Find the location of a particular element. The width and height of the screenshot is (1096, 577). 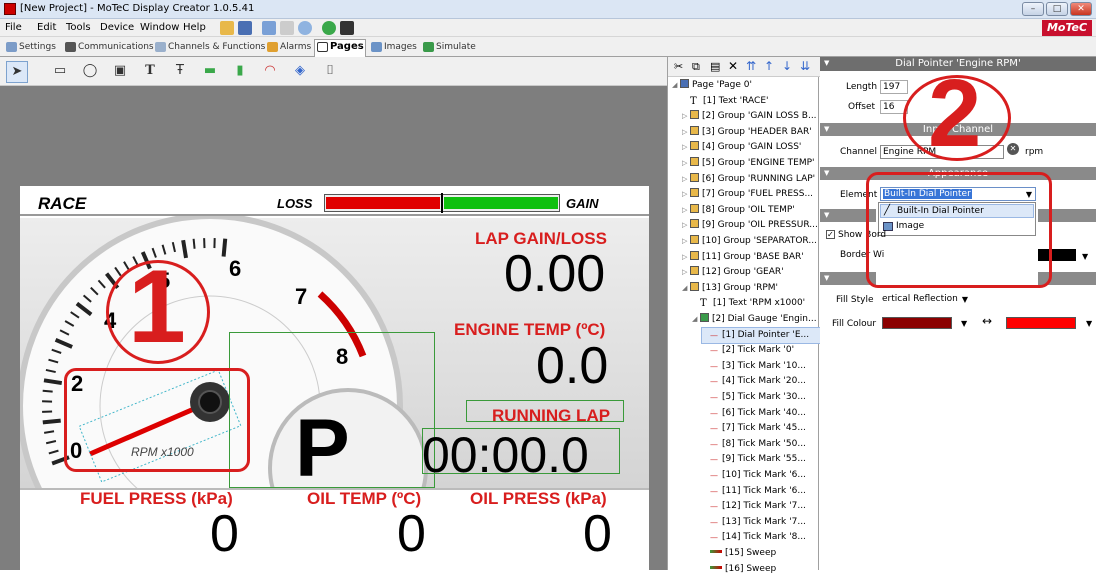

move-bottom-icon: ⇊ is located at coordinates (805, 66).